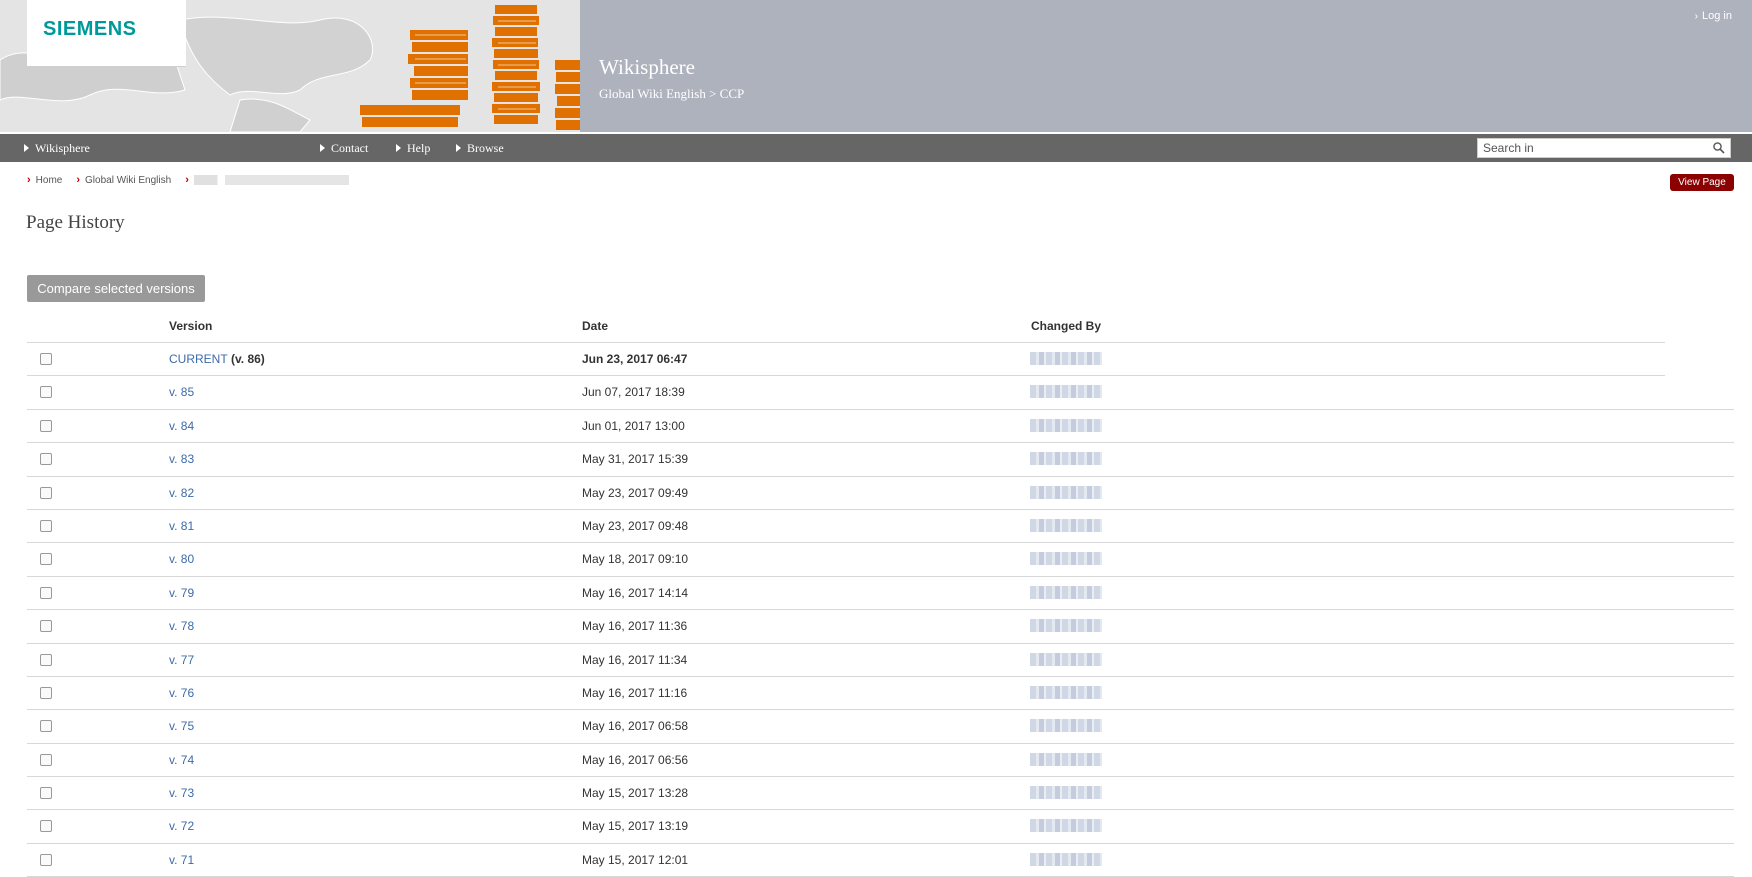  I want to click on table-row: v. 85 Jun 07, 2017 18:39, so click(880, 393).